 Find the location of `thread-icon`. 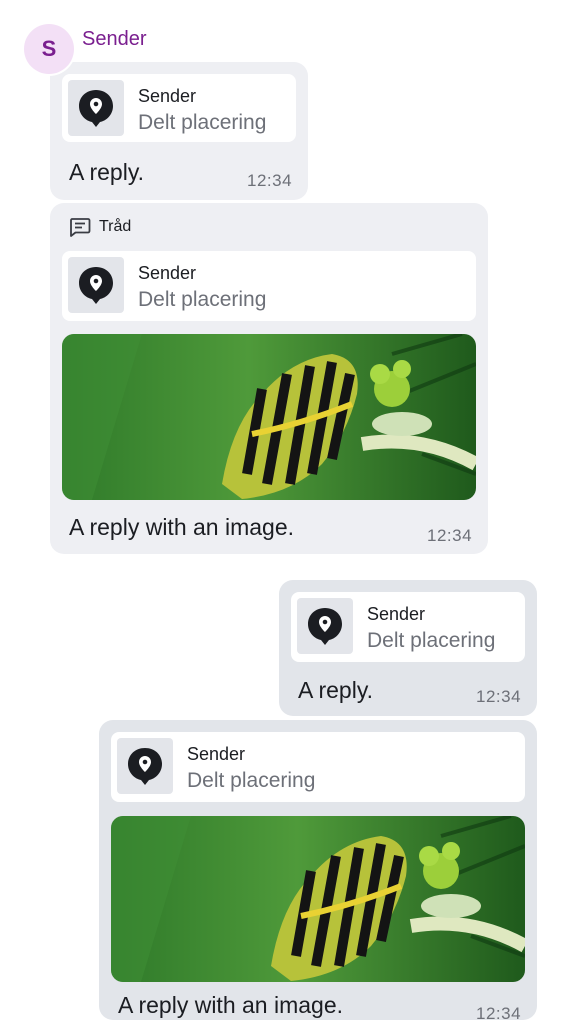

thread-icon is located at coordinates (80, 227).